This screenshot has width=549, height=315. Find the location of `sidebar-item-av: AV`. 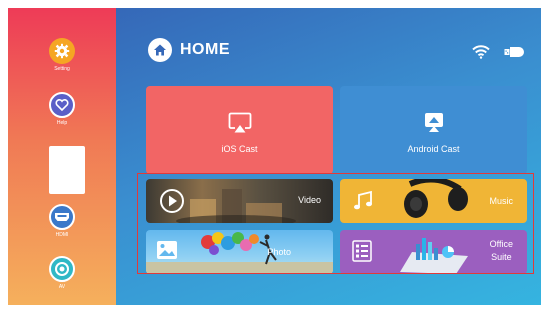

sidebar-item-av: AV is located at coordinates (62, 273).